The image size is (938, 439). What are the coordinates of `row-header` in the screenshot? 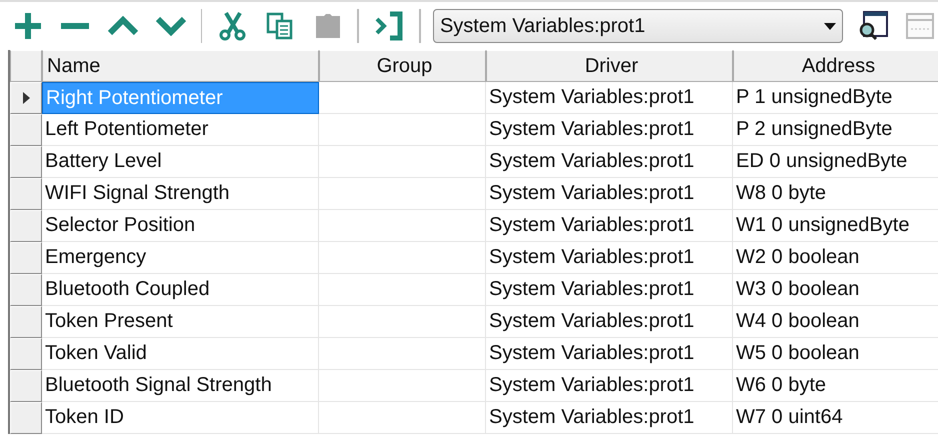 It's located at (26, 98).